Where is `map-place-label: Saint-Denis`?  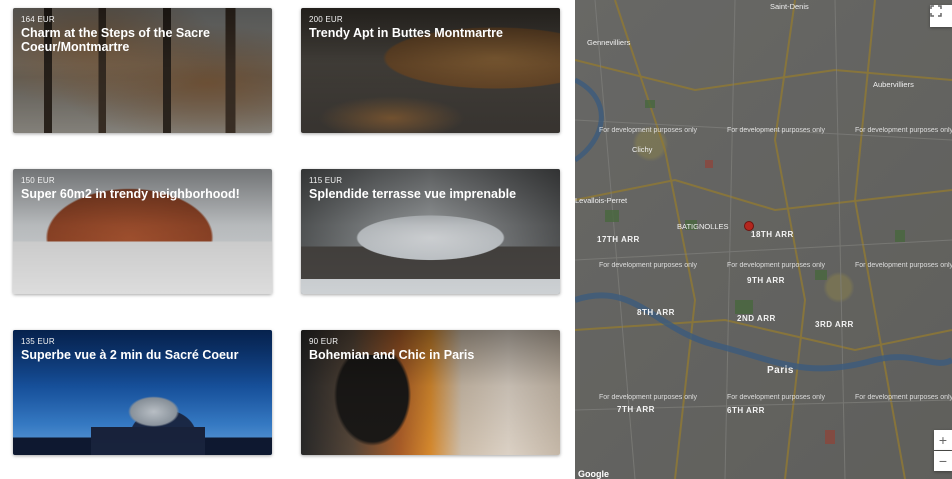 map-place-label: Saint-Denis is located at coordinates (789, 6).